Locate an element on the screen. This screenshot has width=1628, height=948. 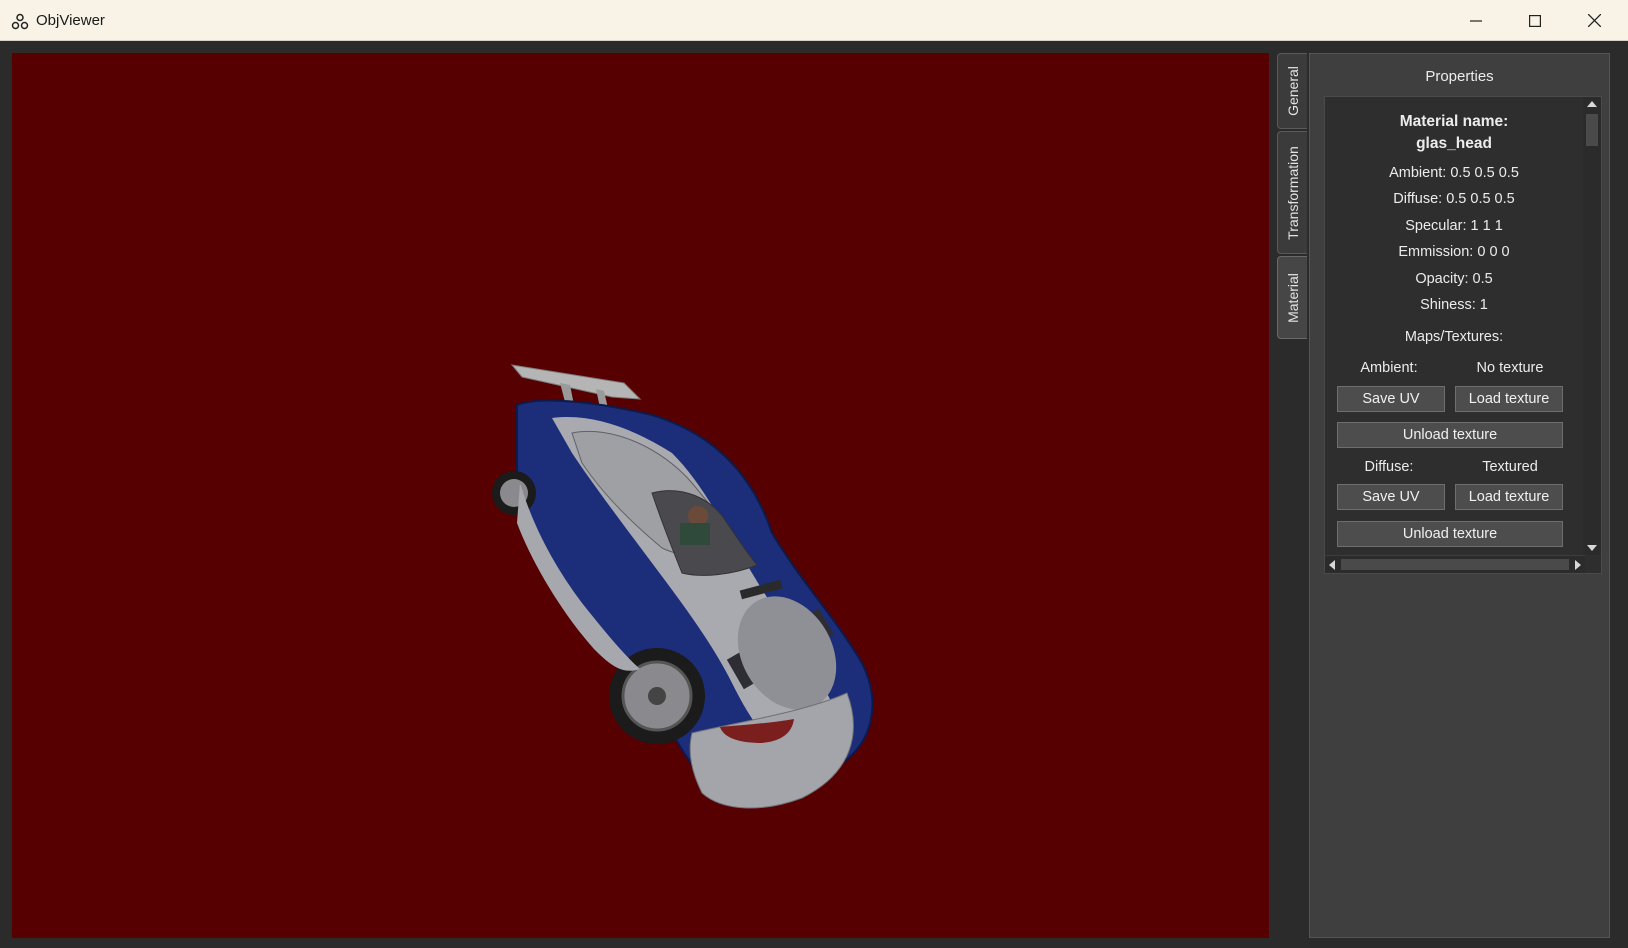
emission-value: Emmission: 0 0 0 is located at coordinates (1454, 252).